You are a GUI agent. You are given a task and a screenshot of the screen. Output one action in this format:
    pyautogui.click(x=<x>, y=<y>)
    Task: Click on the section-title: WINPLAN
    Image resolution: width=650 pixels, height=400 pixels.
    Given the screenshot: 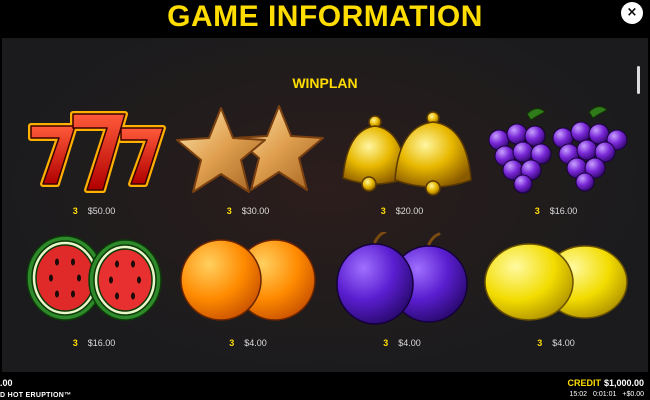 What is the action you would take?
    pyautogui.click(x=325, y=83)
    